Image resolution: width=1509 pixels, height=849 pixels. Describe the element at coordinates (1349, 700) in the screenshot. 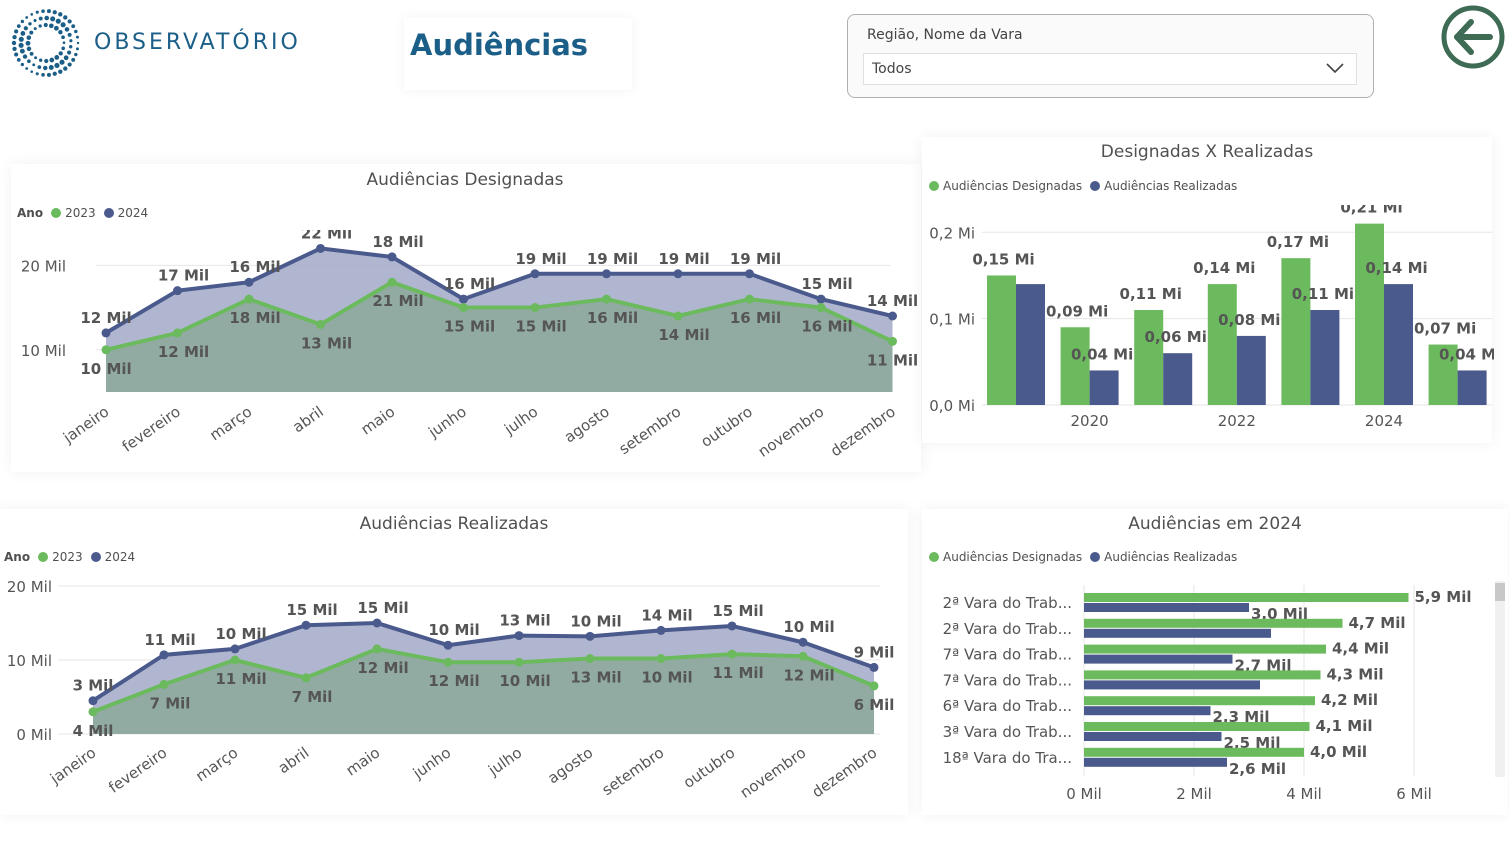

I see `data-label-designadas: 4,2 Mil` at that location.